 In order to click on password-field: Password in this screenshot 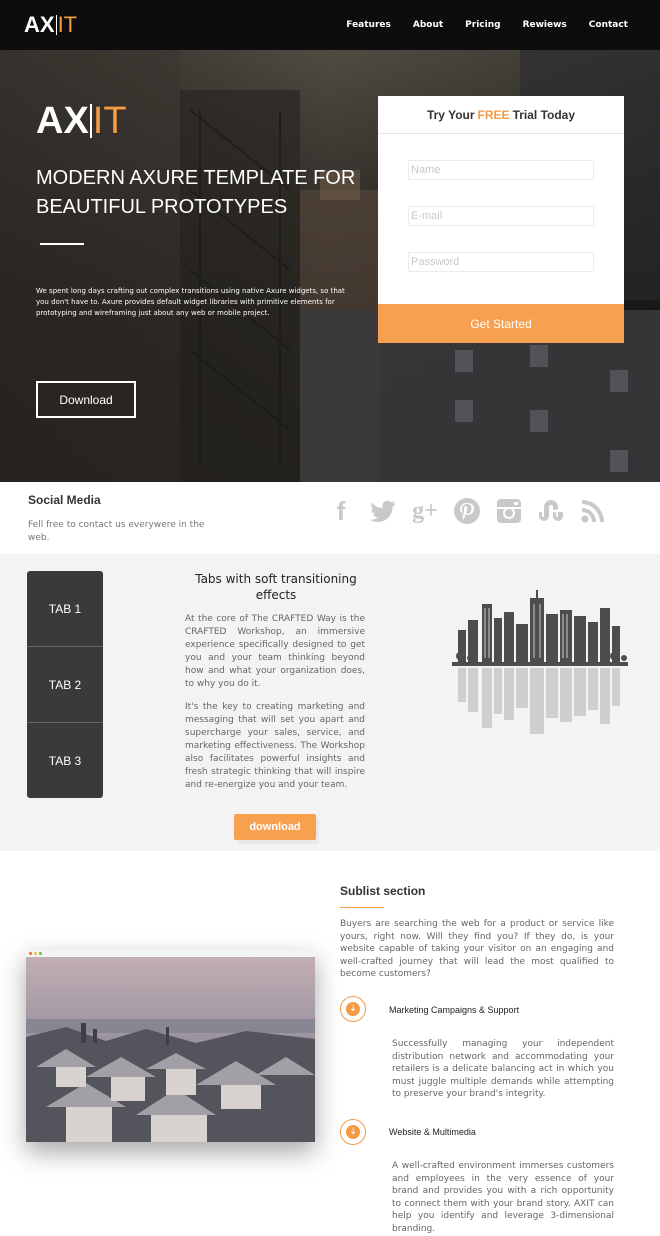, I will do `click(501, 262)`.